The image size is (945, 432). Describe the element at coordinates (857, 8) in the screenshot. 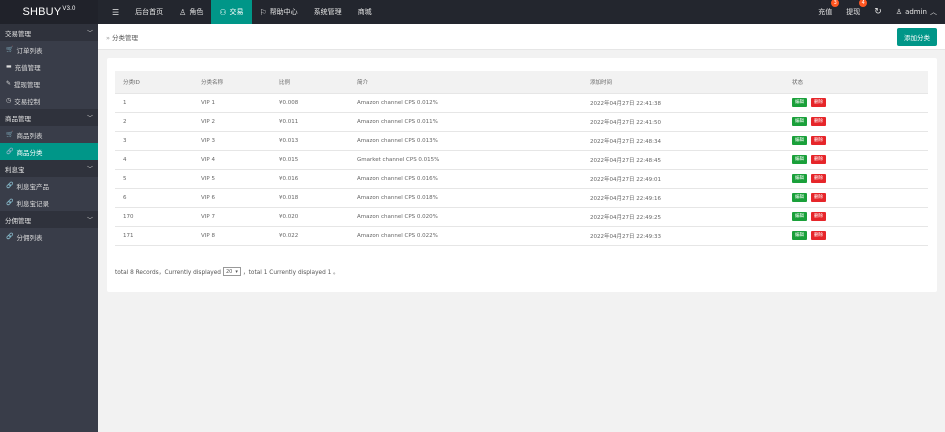

I see `withdraw-link: 提现 4` at that location.